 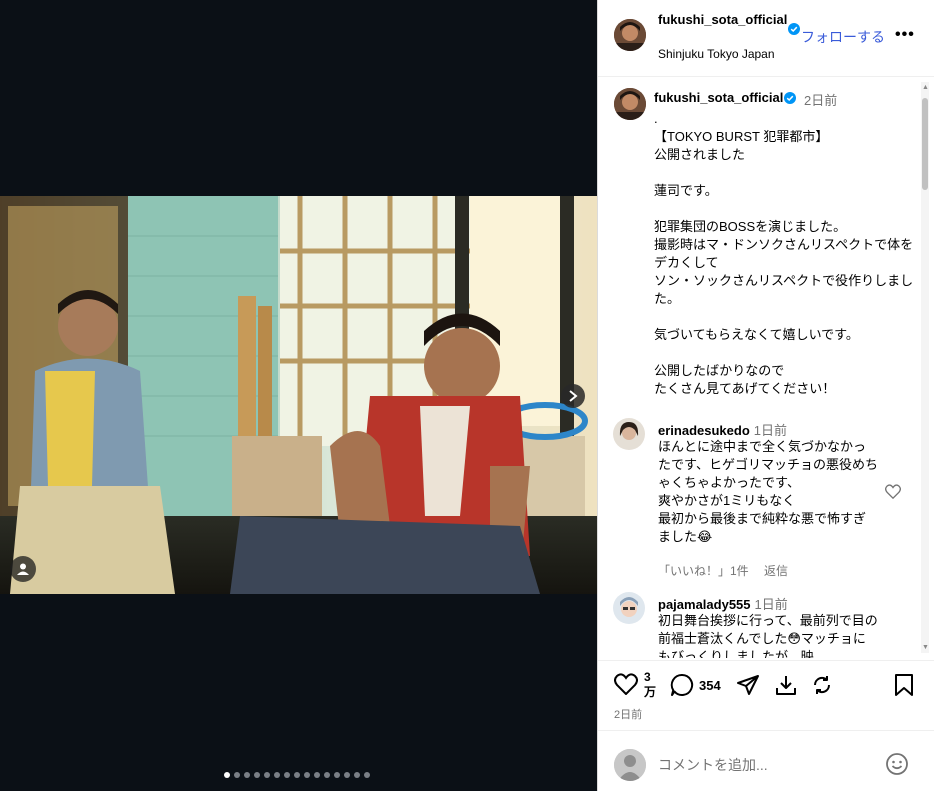 I want to click on author-avatar, so click(x=630, y=35).